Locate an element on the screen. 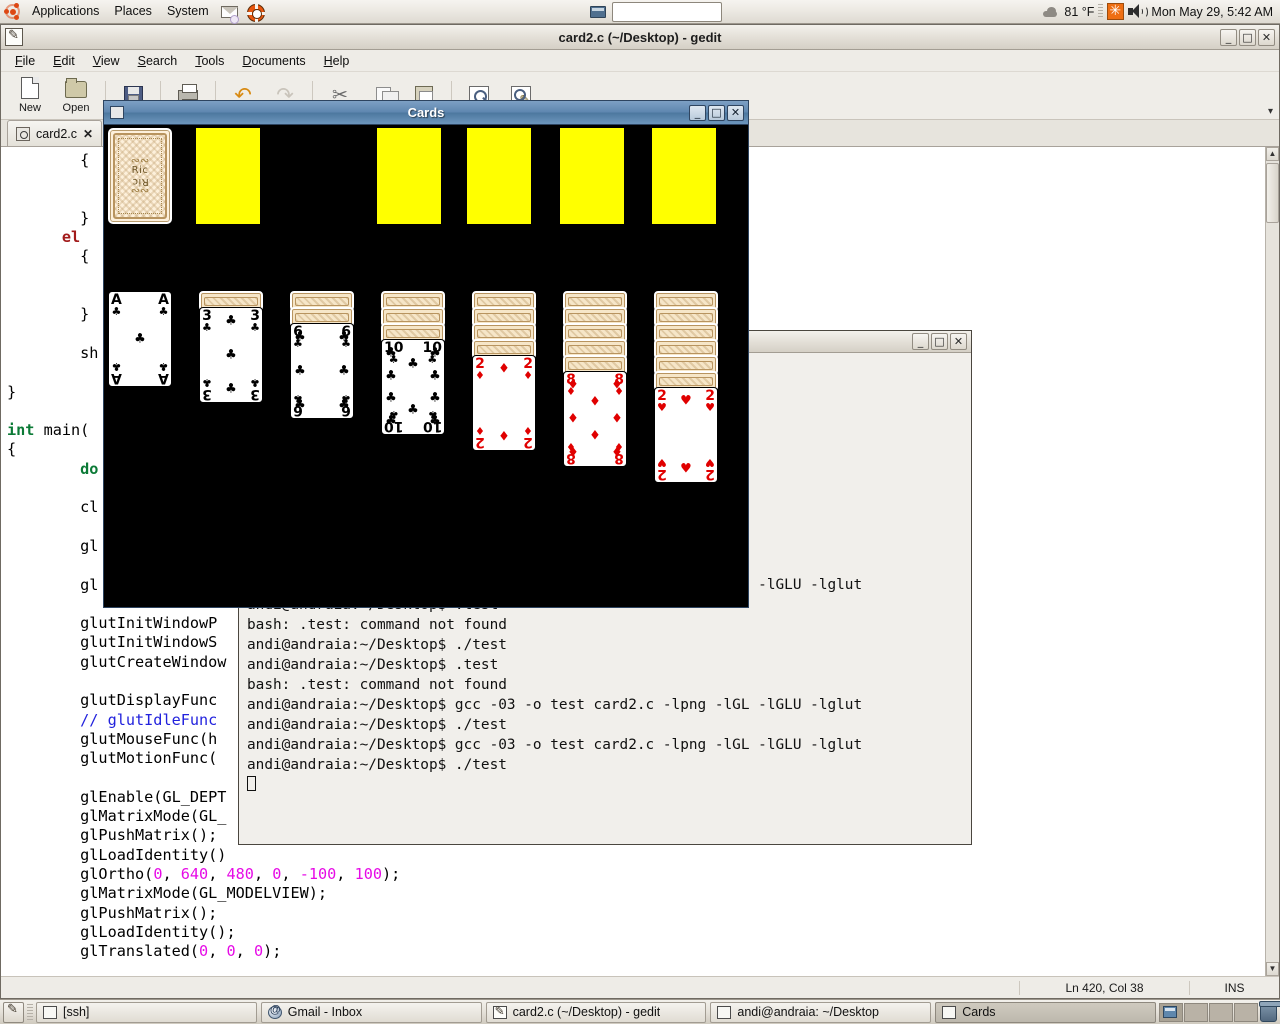  cards-title: Cards is located at coordinates (426, 112).